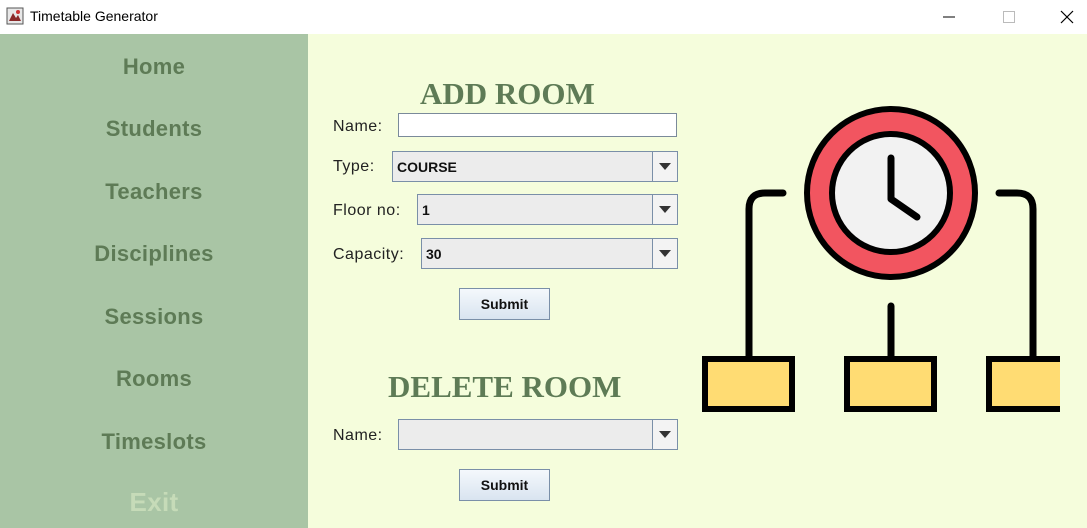 This screenshot has width=1087, height=528. What do you see at coordinates (358, 126) in the screenshot?
I see `add-name-label: Name:` at bounding box center [358, 126].